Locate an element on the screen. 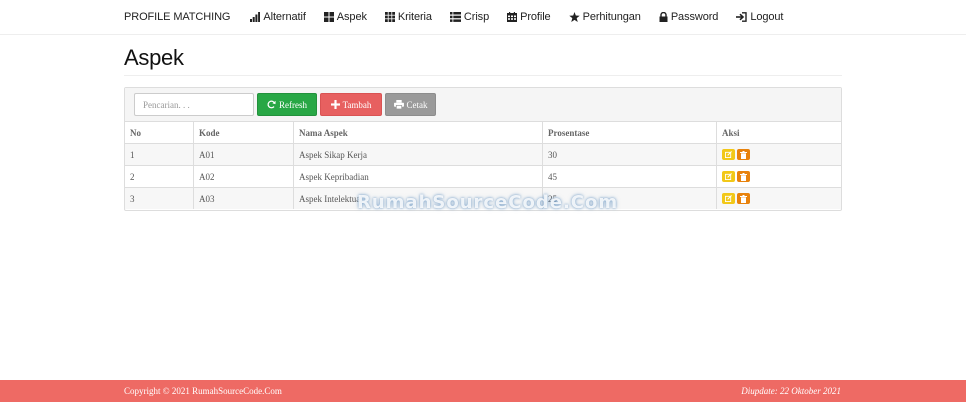 The height and width of the screenshot is (402, 966). nav-item-crisp: Crisp is located at coordinates (469, 17).